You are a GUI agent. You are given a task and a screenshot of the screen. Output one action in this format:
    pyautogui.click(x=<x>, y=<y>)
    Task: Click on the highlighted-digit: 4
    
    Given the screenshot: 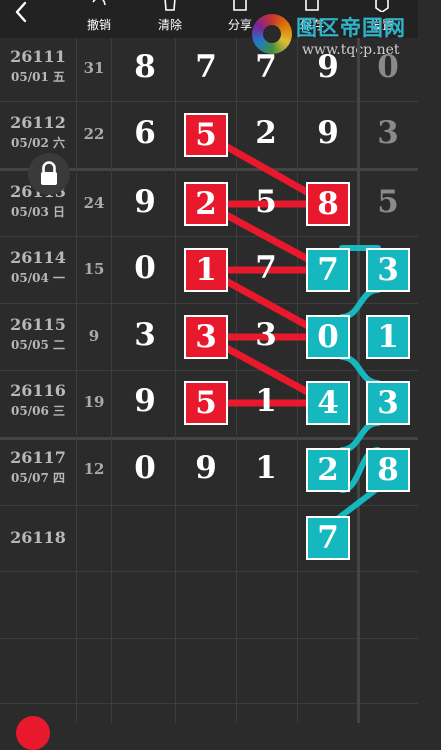 What is the action you would take?
    pyautogui.click(x=328, y=403)
    